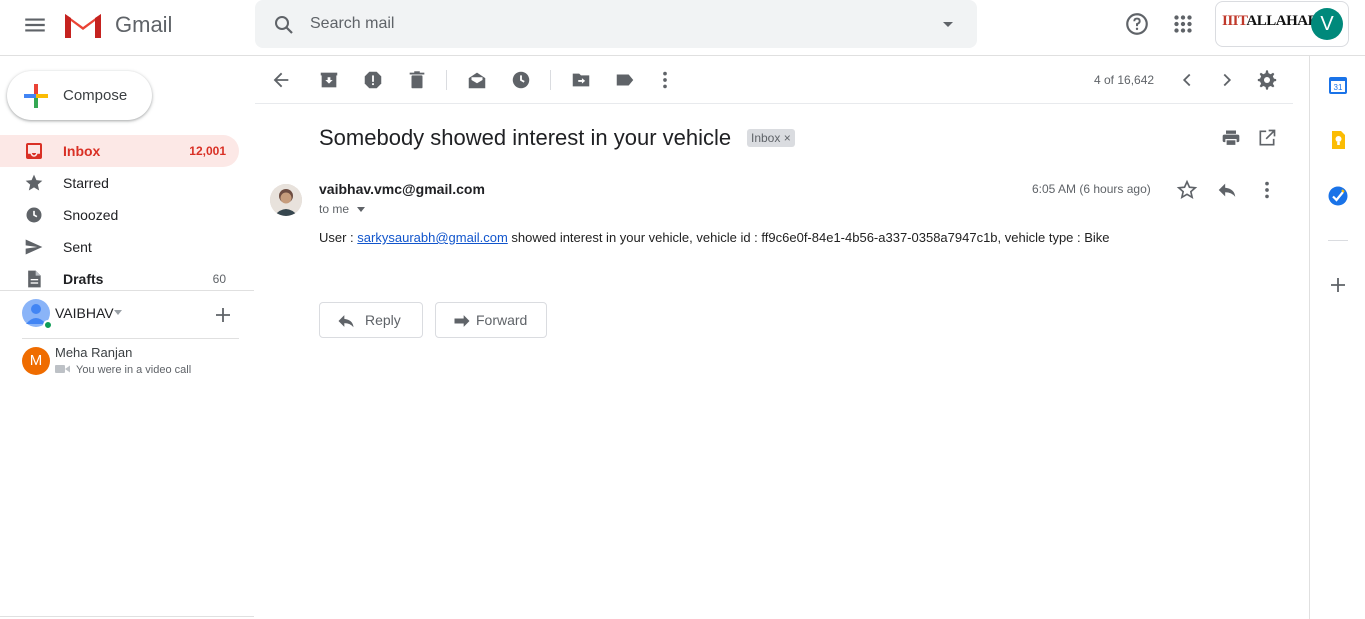  I want to click on tasks-icon, so click(1338, 196).